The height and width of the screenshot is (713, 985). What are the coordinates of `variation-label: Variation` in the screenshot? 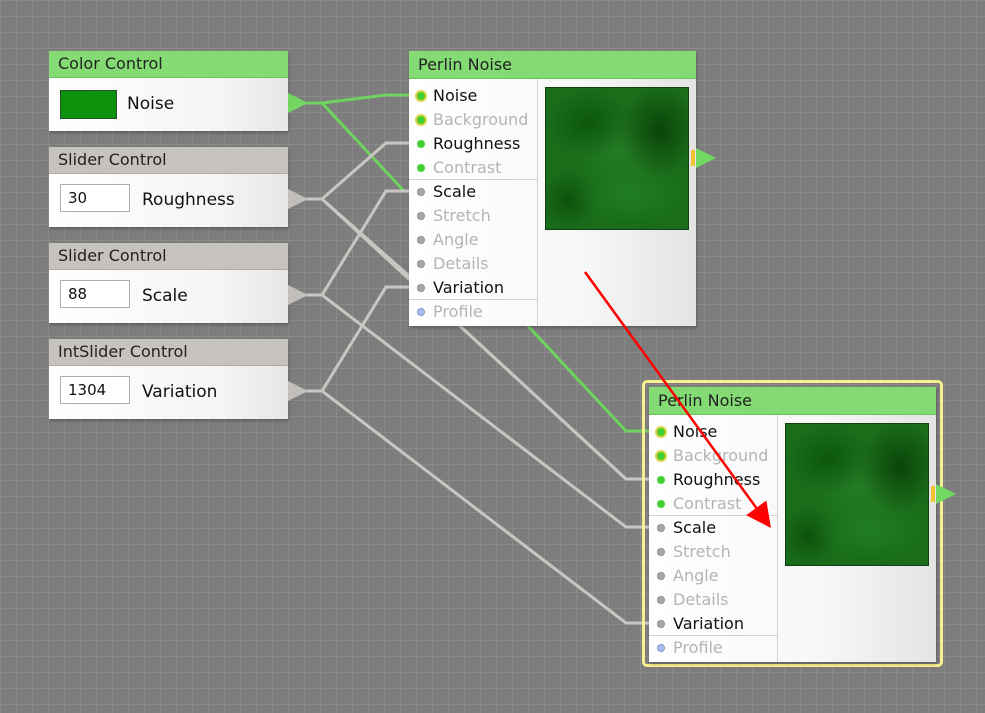 It's located at (180, 392).